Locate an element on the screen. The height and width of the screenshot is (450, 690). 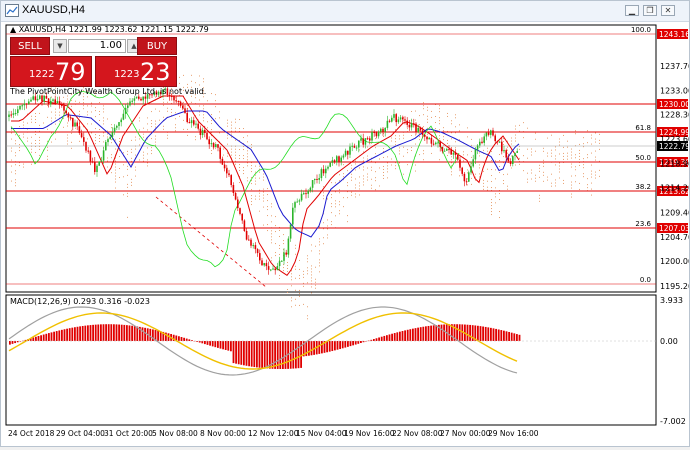
sell-button: SELL is located at coordinates (30, 46).